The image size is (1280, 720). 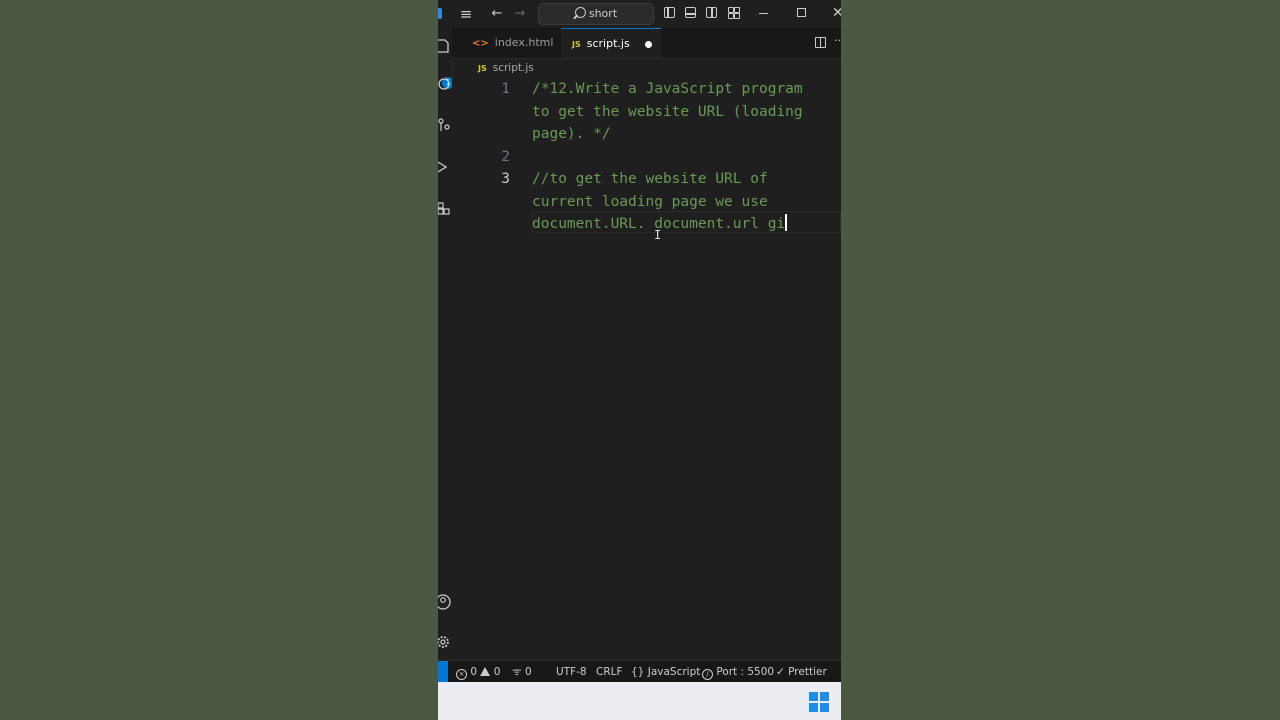 What do you see at coordinates (445, 167) in the screenshot?
I see `run-debug-icon` at bounding box center [445, 167].